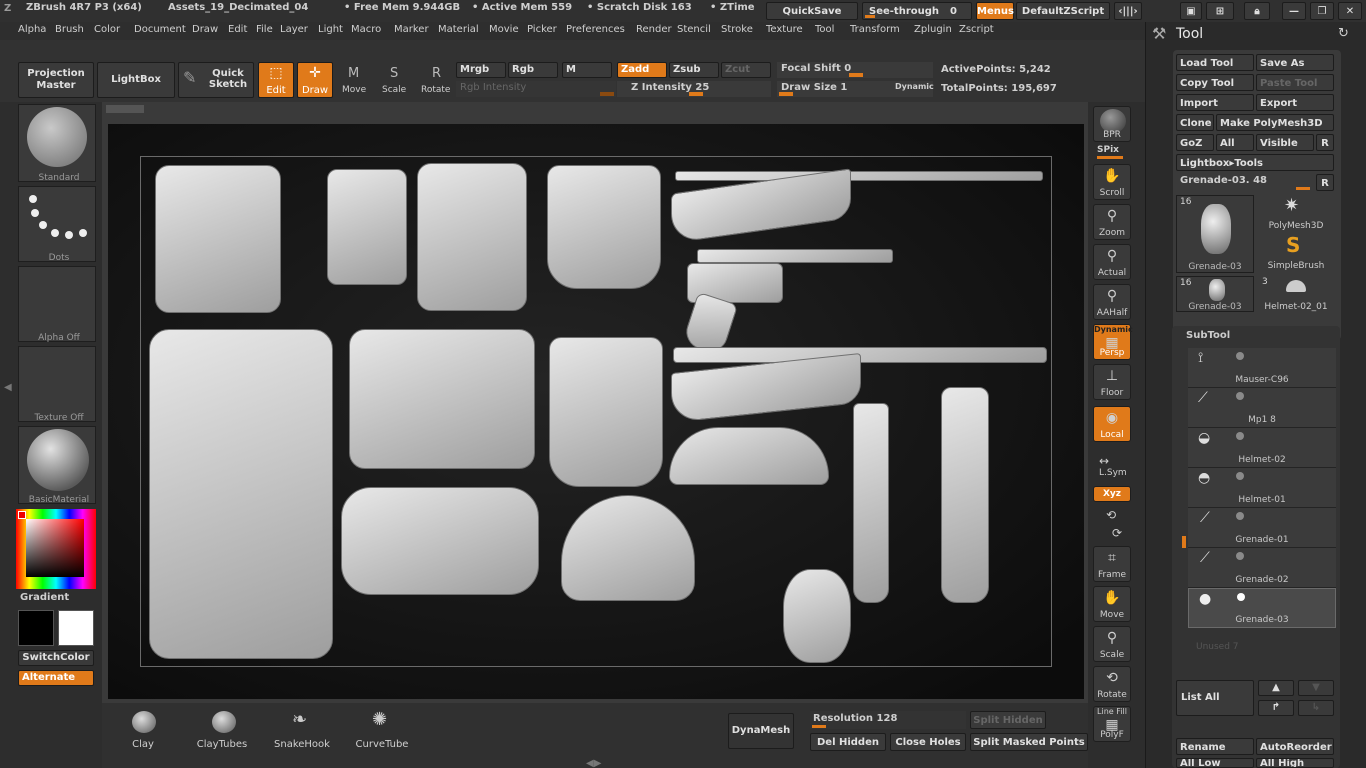  Describe the element at coordinates (56, 658) in the screenshot. I see `switch-color-button: SwitchColor` at that location.